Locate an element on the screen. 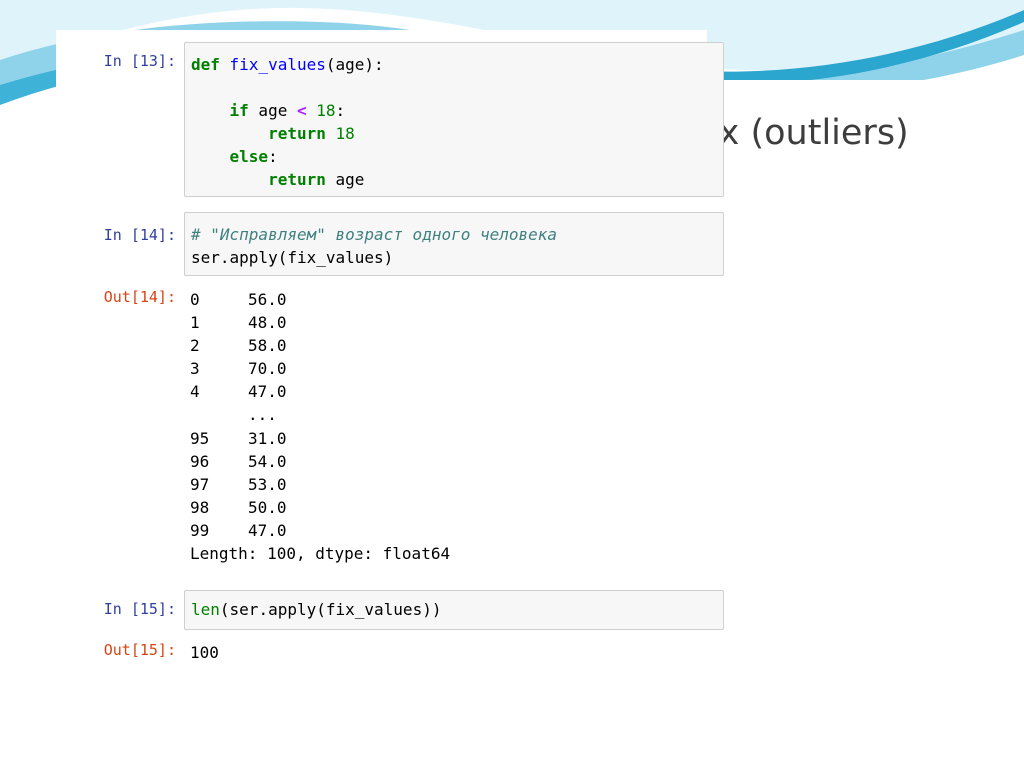 This screenshot has width=1024, height=767. input-prompt: In [14]: is located at coordinates (139, 235).